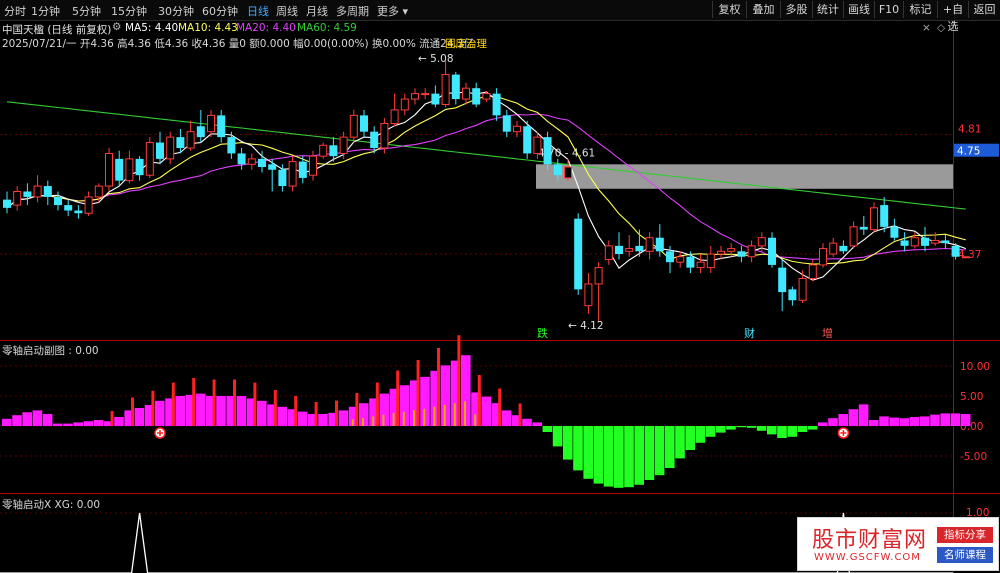 The width and height of the screenshot is (1000, 573). I want to click on settings-icon: ⚙, so click(116, 27).